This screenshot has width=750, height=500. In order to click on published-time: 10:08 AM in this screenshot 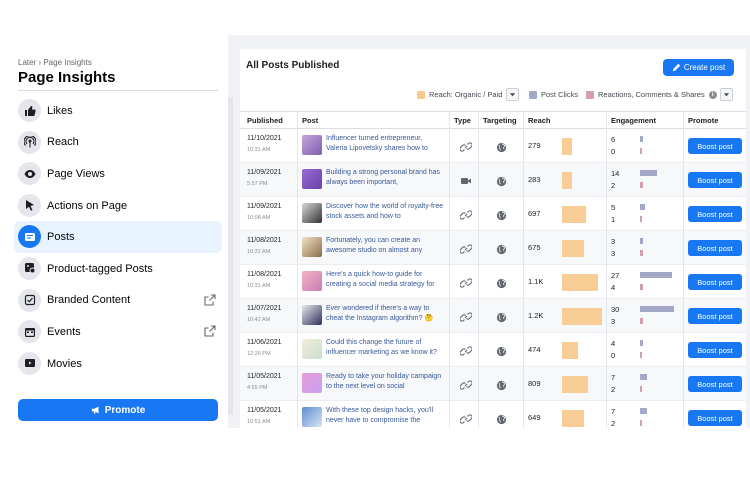, I will do `click(259, 218)`.